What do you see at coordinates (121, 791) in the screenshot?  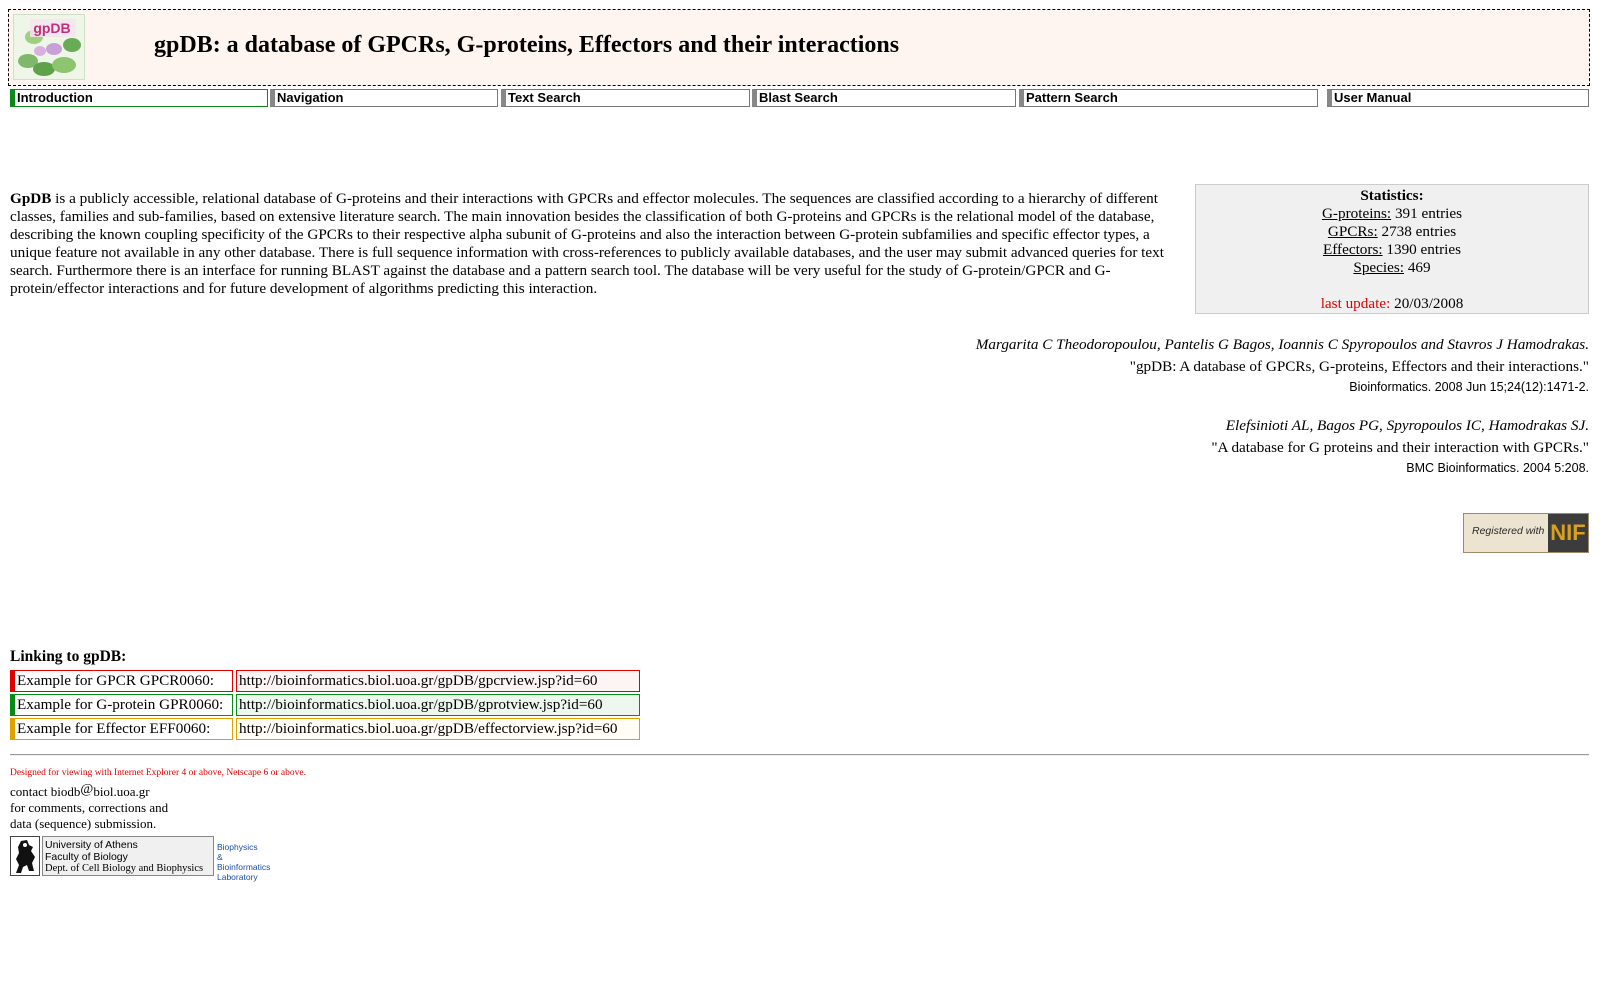 I see `contact-domain: biol.uoa.gr` at bounding box center [121, 791].